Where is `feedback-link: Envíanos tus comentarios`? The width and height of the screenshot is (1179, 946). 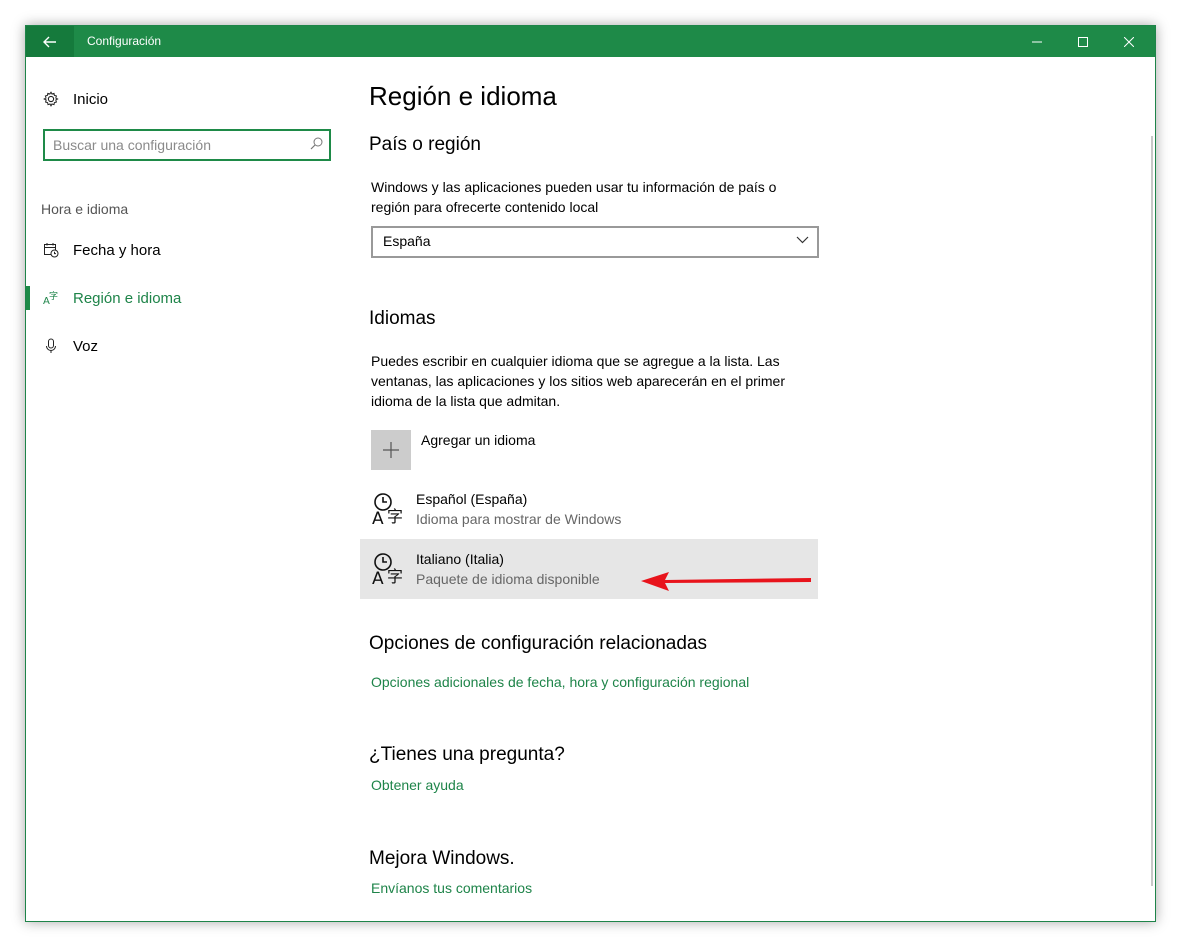
feedback-link: Envíanos tus comentarios is located at coordinates (451, 888).